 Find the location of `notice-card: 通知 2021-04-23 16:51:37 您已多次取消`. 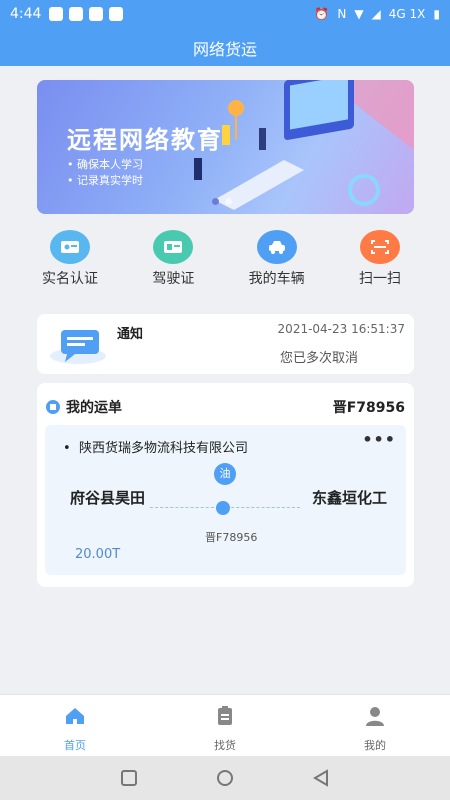

notice-card: 通知 2021-04-23 16:51:37 您已多次取消 is located at coordinates (225, 344).